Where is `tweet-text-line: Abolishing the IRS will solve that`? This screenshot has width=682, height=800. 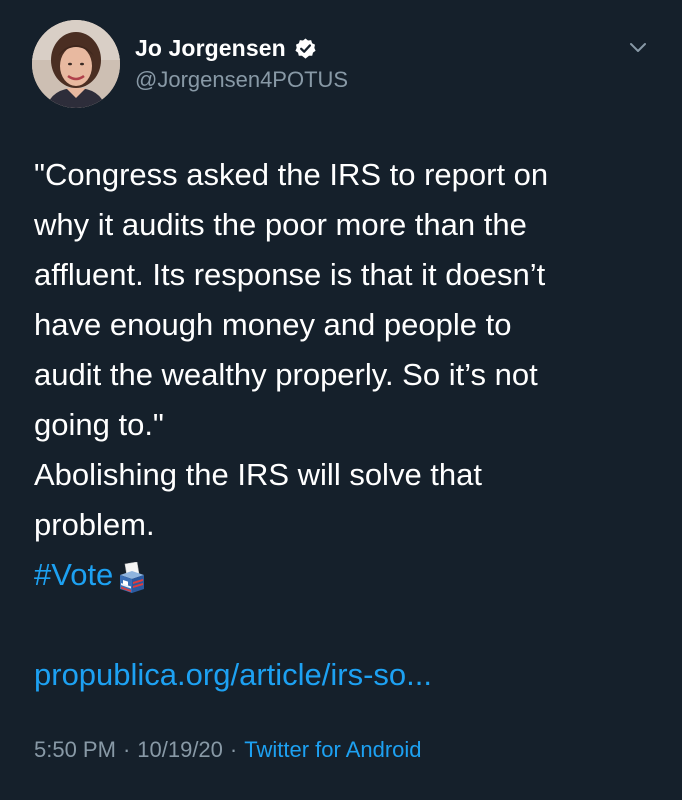
tweet-text-line: Abolishing the IRS will solve that is located at coordinates (258, 474).